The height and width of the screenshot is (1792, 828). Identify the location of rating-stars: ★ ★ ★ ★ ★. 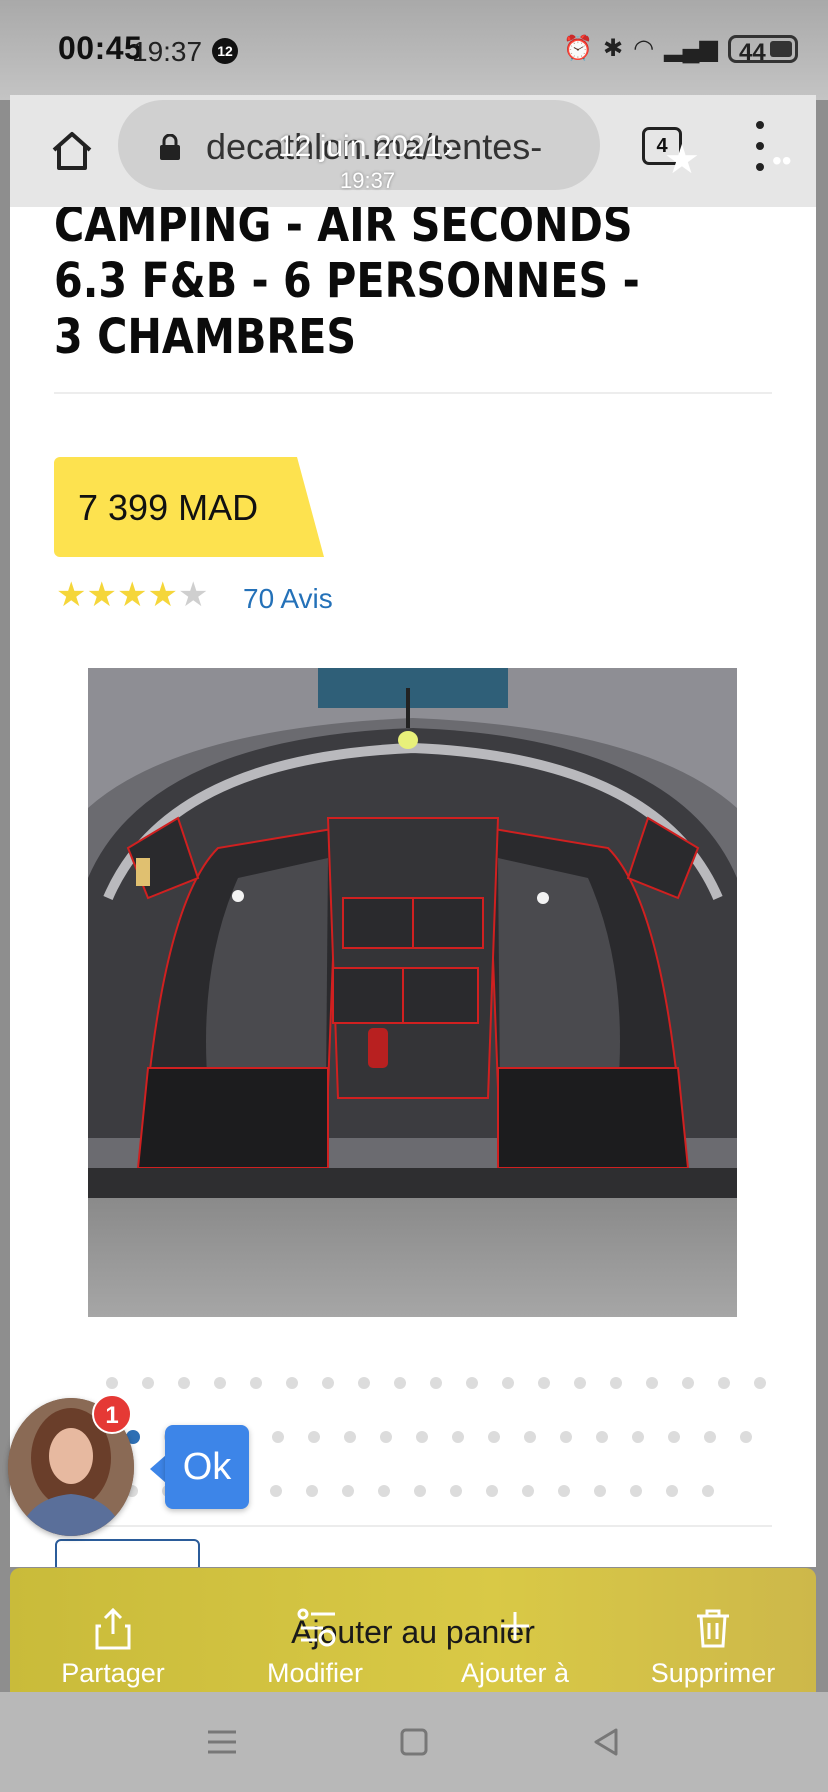
(132, 595).